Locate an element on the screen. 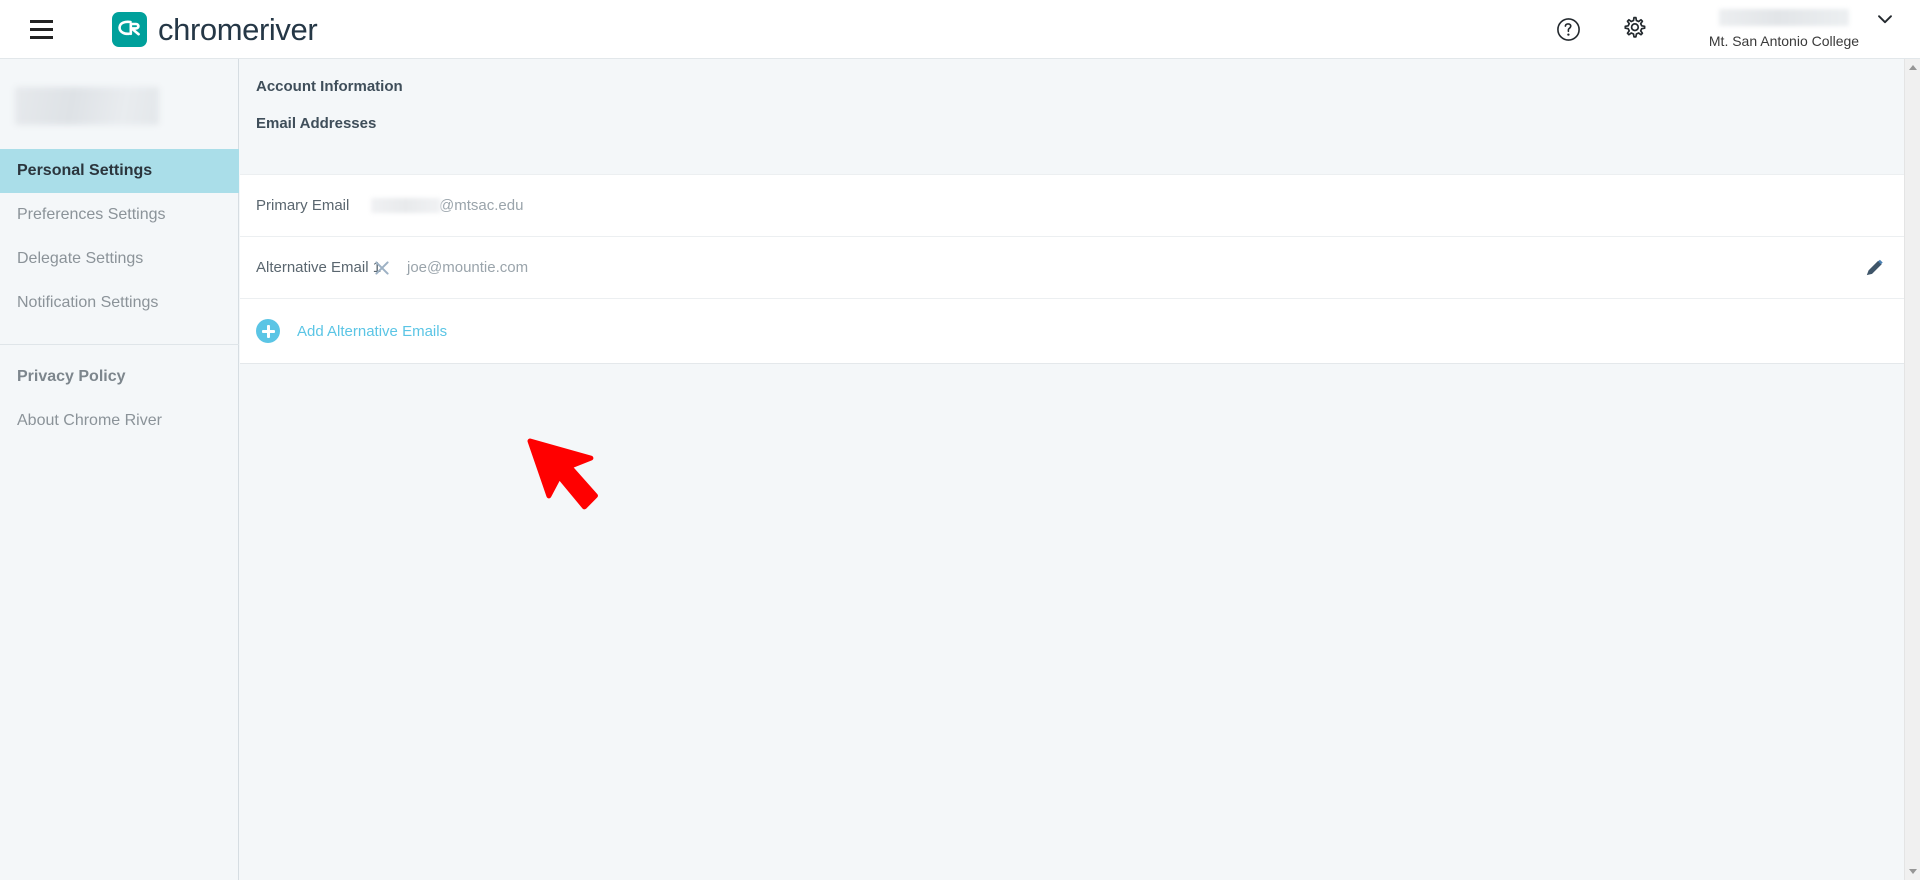 Image resolution: width=1920 pixels, height=880 pixels. plus-circle-icon is located at coordinates (268, 331).